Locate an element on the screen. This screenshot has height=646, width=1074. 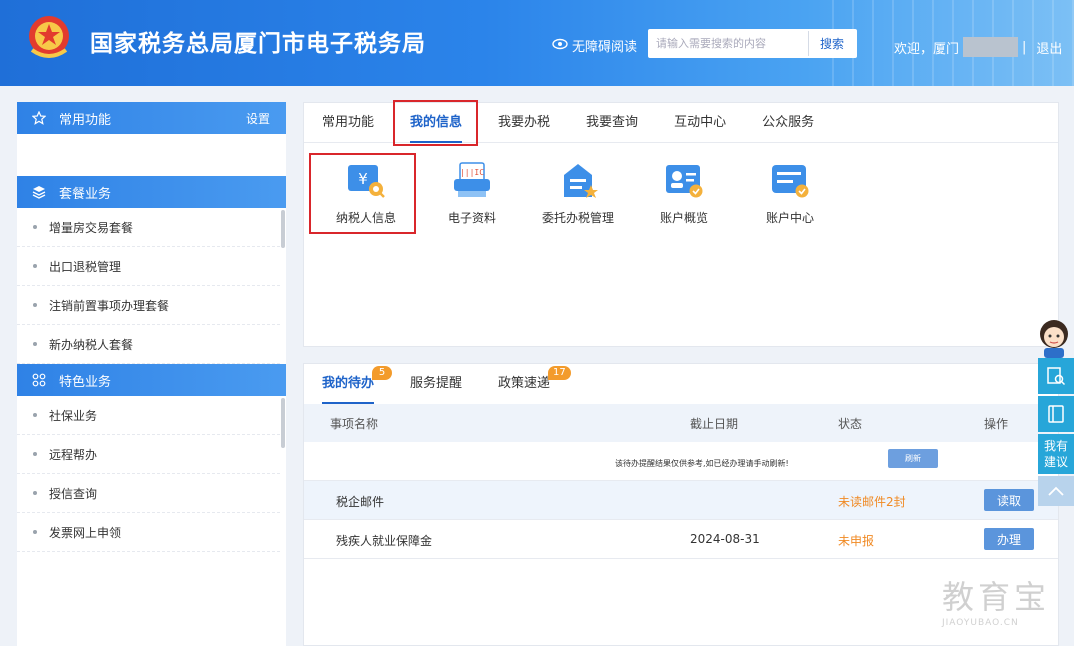
tab-public-service: 公众服务 is located at coordinates (788, 123).